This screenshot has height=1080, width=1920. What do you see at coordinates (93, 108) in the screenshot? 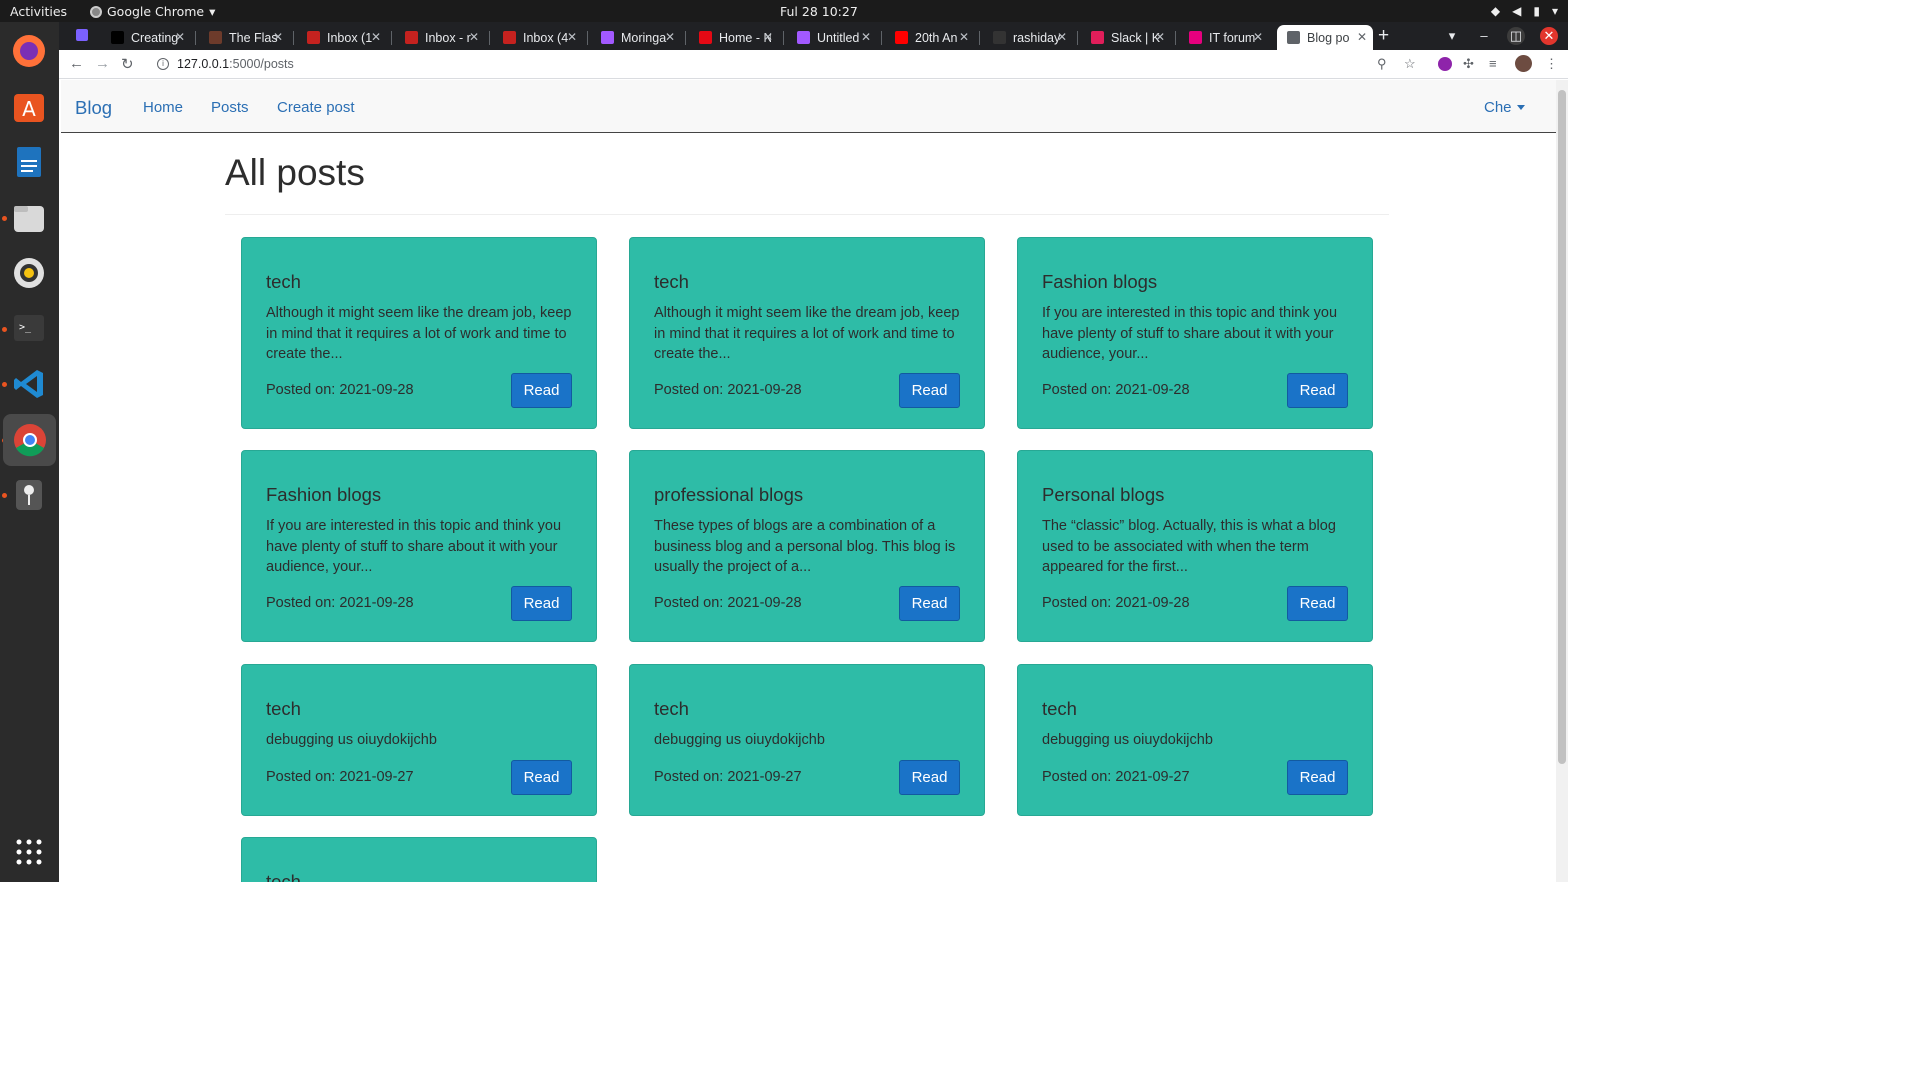
I see `navbar-brand: Blog` at bounding box center [93, 108].